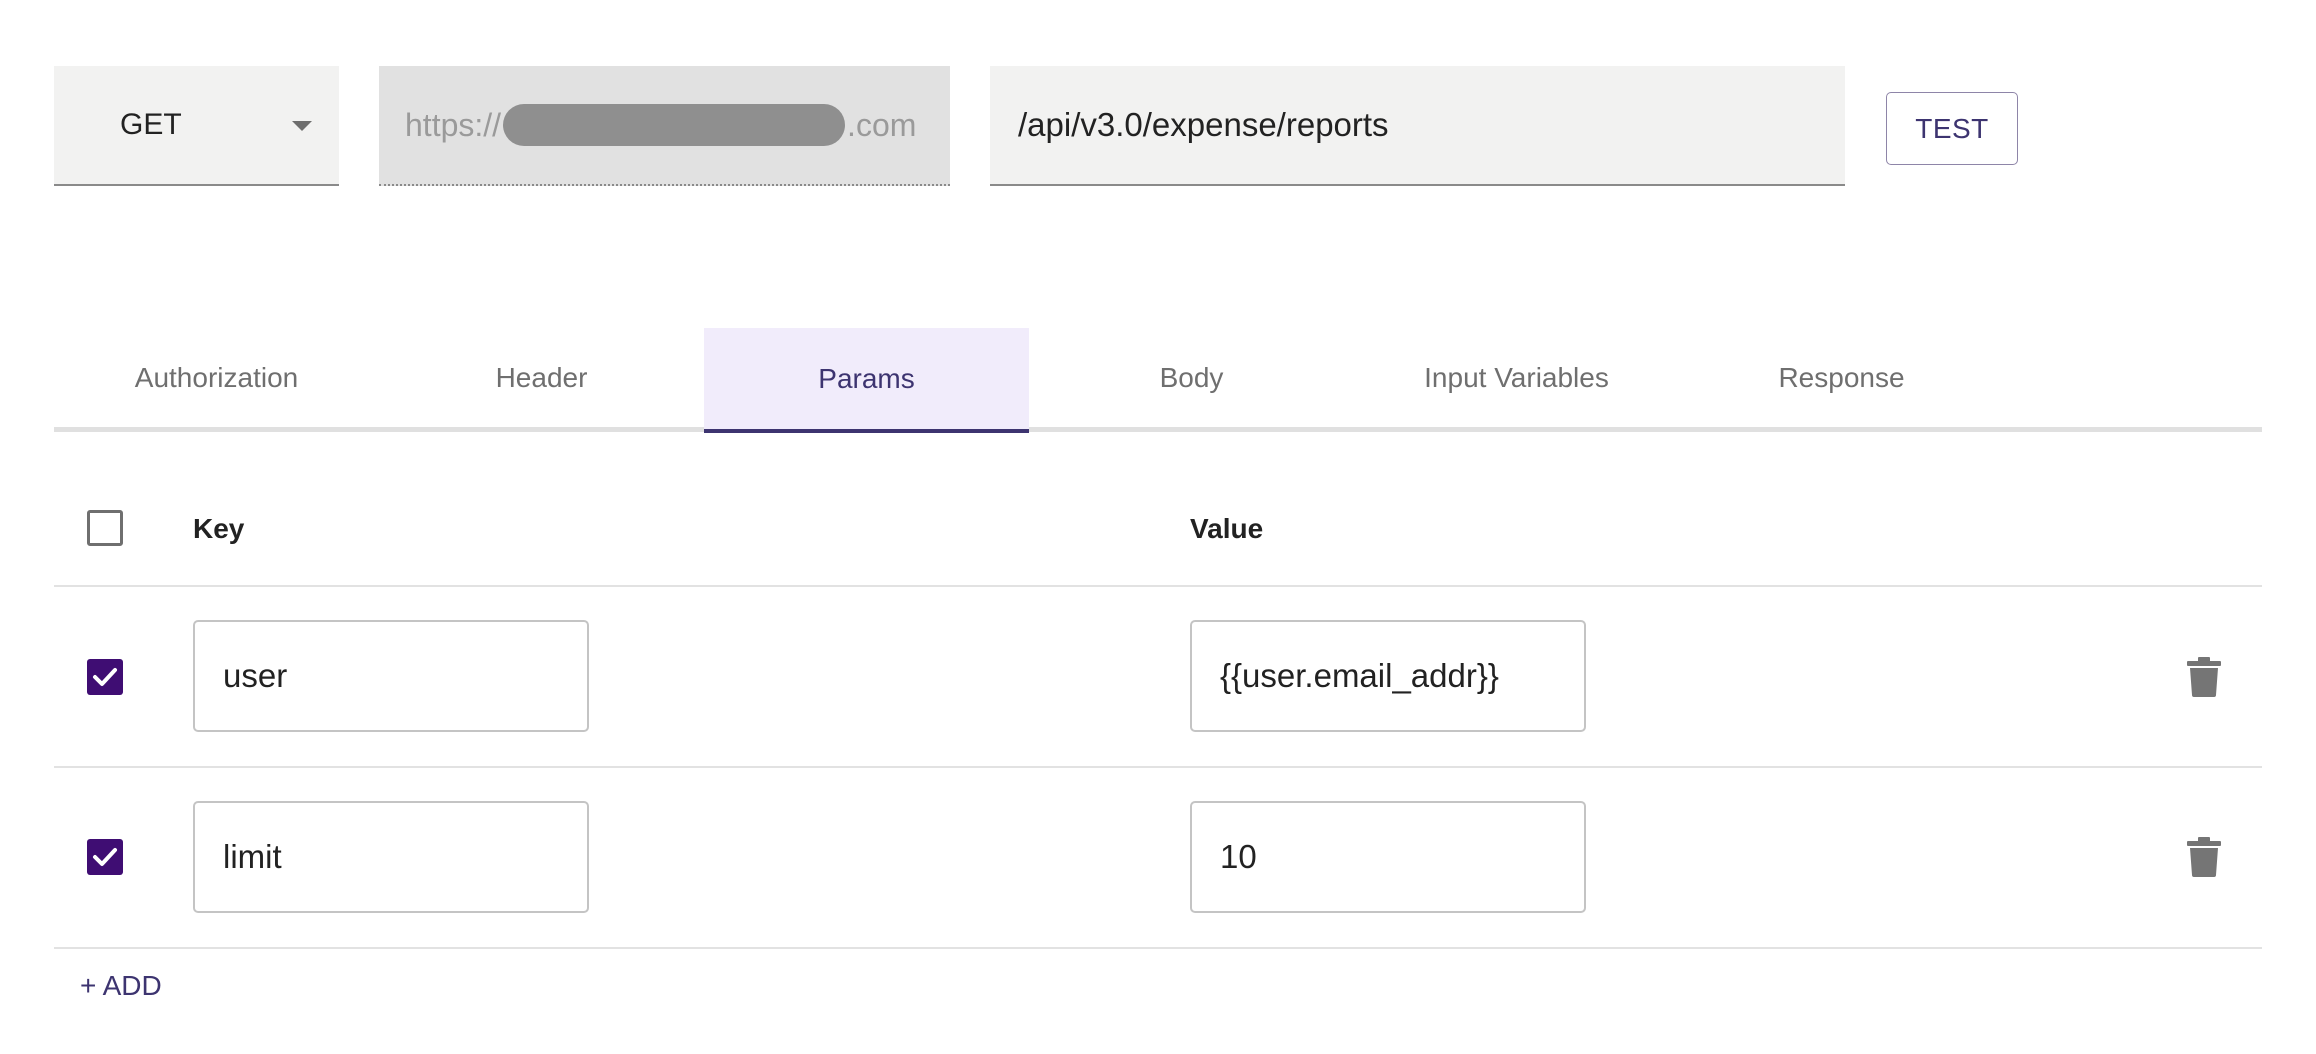 The width and height of the screenshot is (2316, 1054). I want to click on key-column-header: Key, so click(219, 528).